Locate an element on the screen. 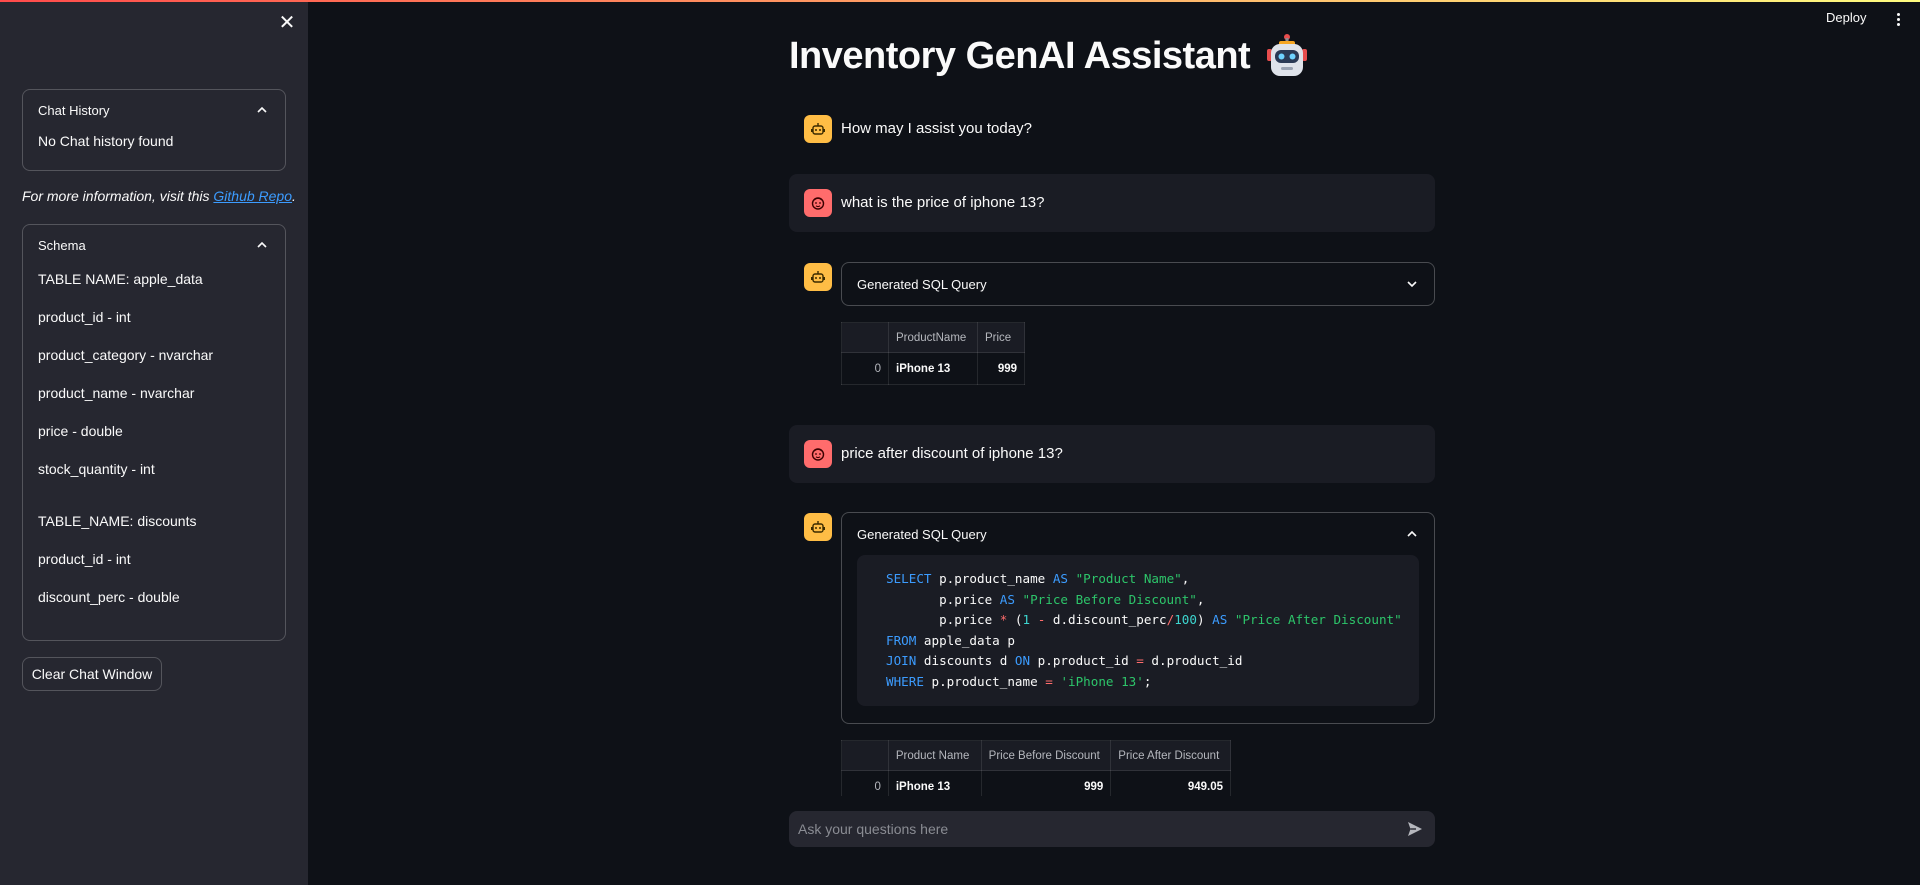 This screenshot has height=885, width=1920. schema-header: Schema is located at coordinates (154, 245).